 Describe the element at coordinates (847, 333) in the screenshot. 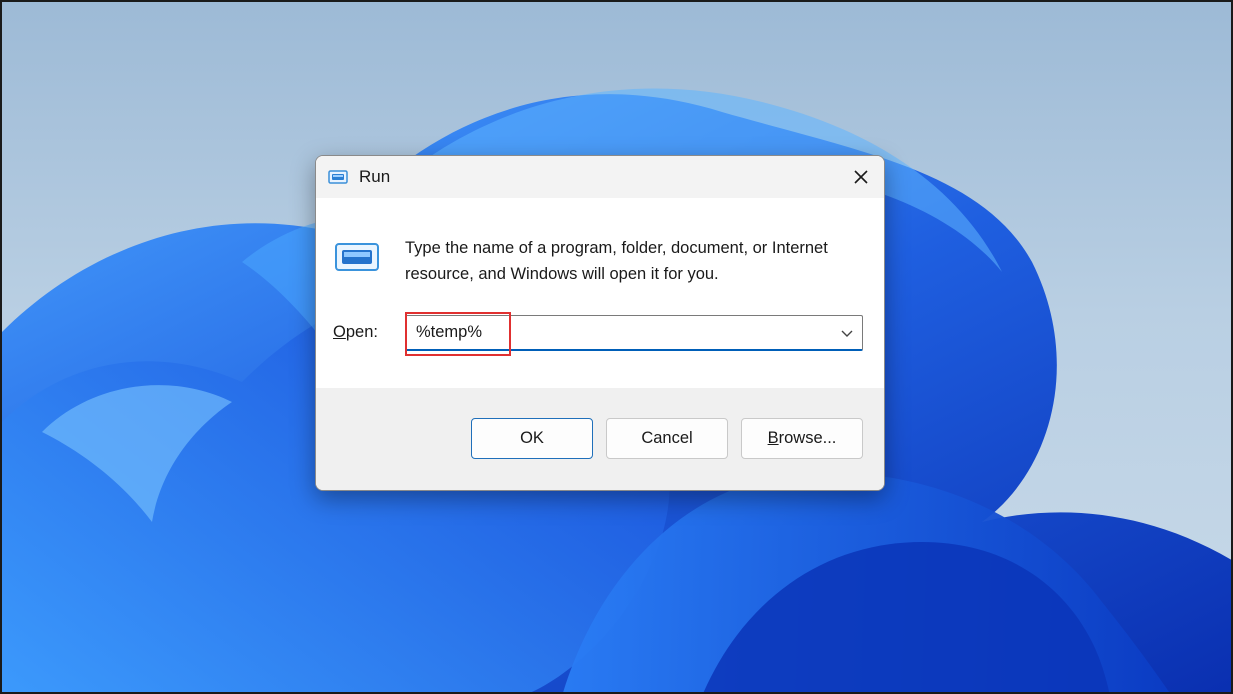

I see `chevron-down-icon` at that location.